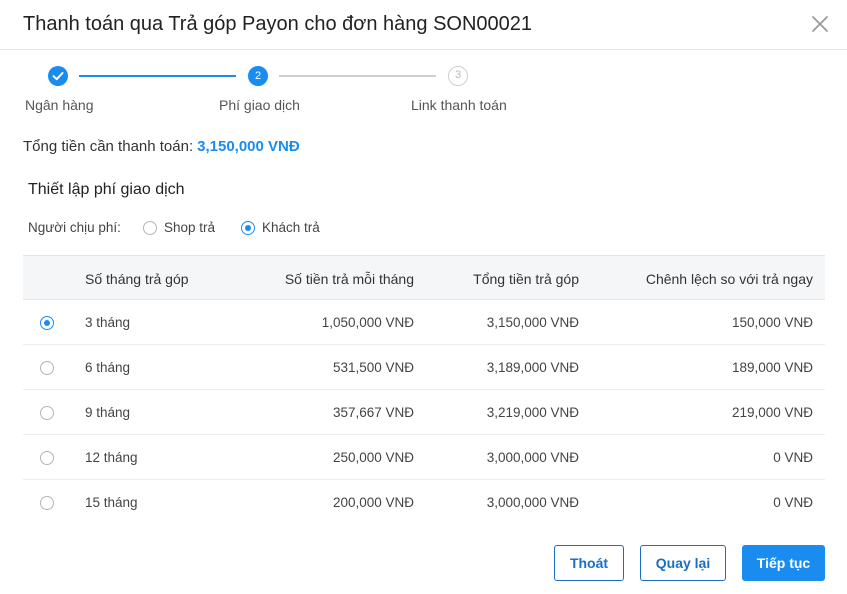 This screenshot has height=594, width=847. Describe the element at coordinates (111, 502) in the screenshot. I see `cell-months: 15 tháng` at that location.